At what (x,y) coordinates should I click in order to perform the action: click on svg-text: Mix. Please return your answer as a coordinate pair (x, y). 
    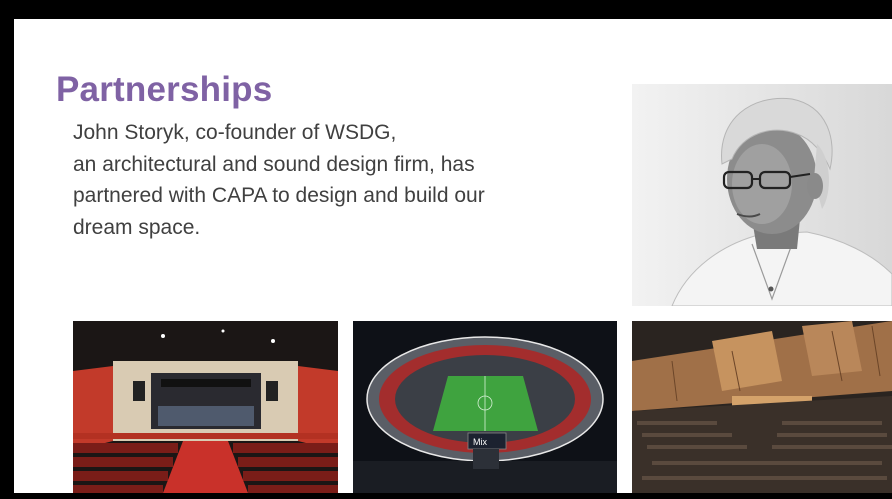
    Looking at the image, I should click on (480, 442).